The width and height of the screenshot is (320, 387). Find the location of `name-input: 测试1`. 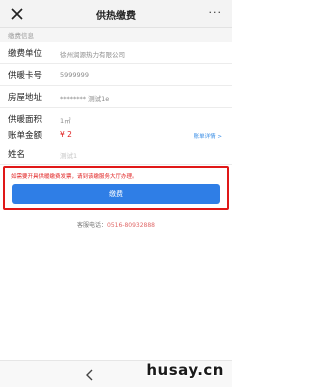

name-input: 测试1 is located at coordinates (68, 155).